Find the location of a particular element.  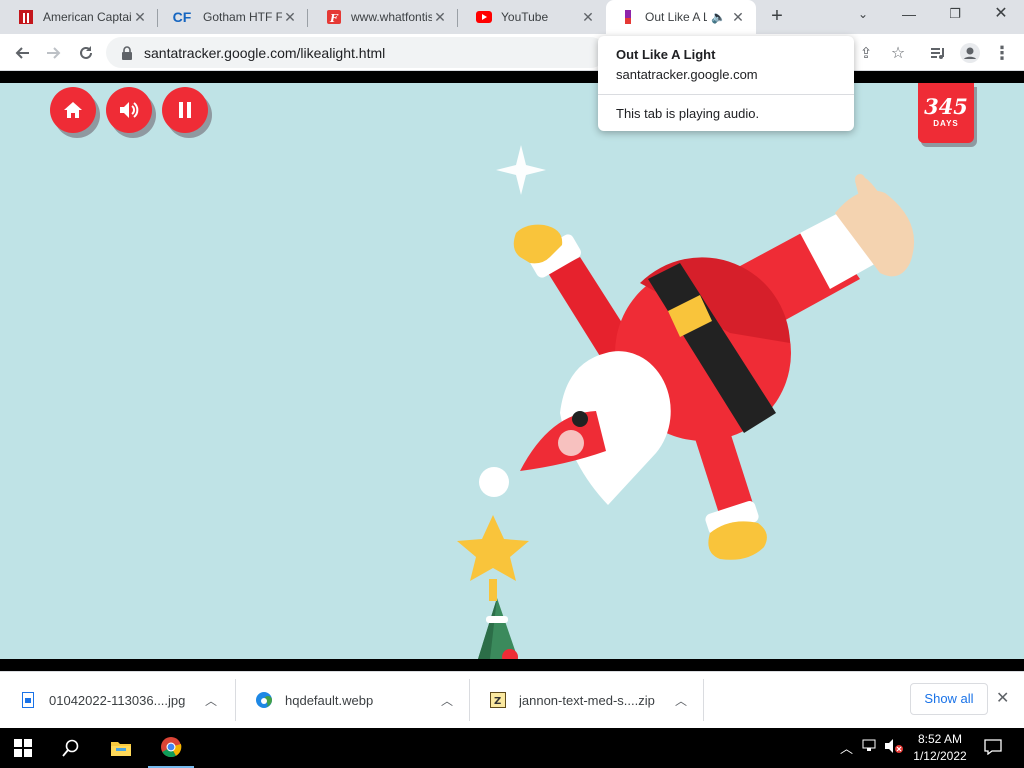

show-all-button: Show all is located at coordinates (949, 699).